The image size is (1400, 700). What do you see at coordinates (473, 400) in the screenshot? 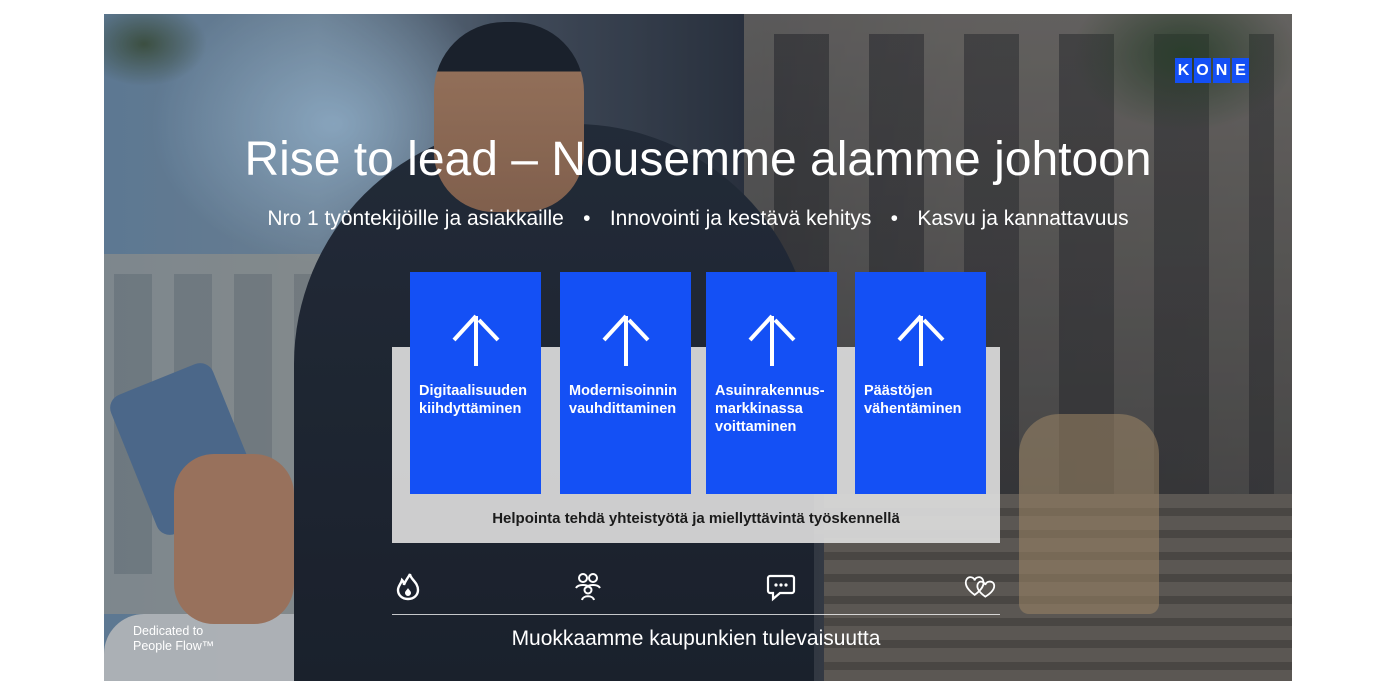
I see `priority-label: Digitaalisuuden kiihdyttäminen` at bounding box center [473, 400].